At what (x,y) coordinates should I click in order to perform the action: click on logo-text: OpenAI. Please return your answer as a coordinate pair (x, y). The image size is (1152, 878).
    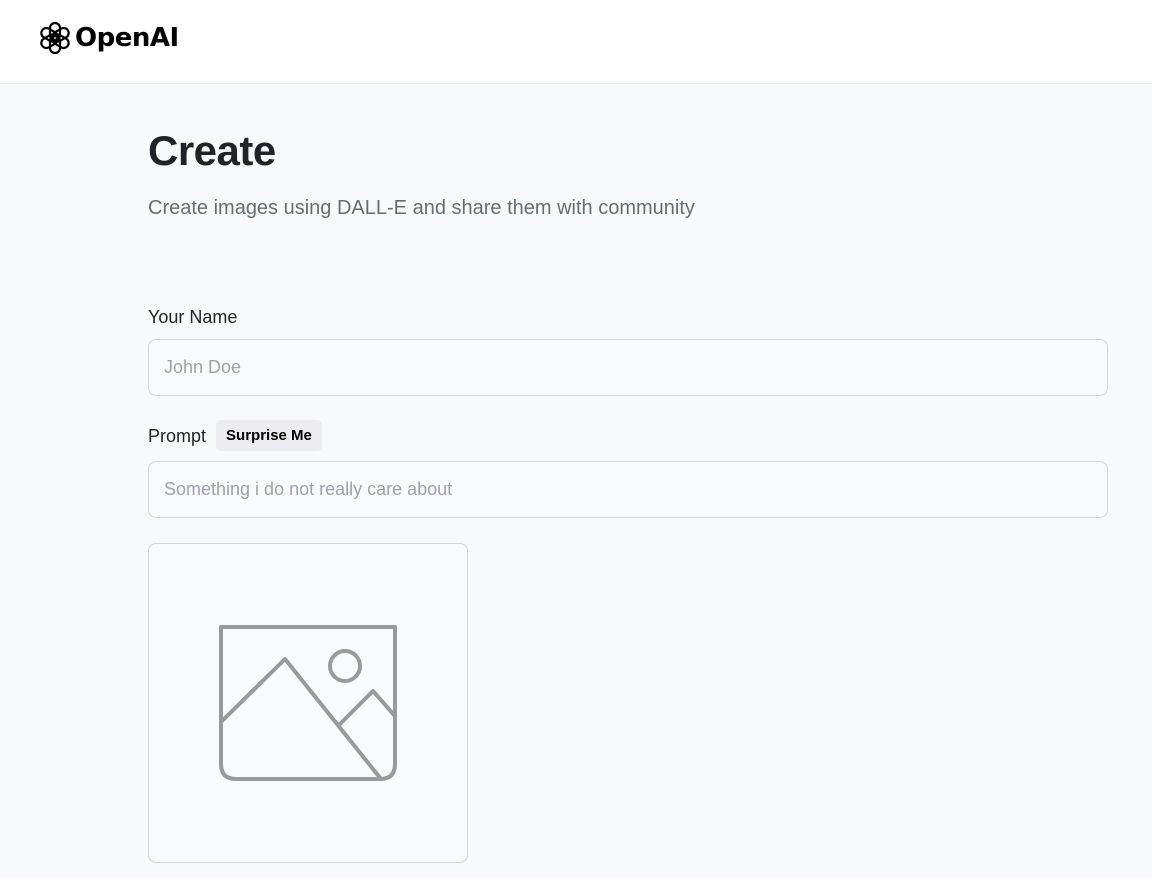
    Looking at the image, I should click on (127, 38).